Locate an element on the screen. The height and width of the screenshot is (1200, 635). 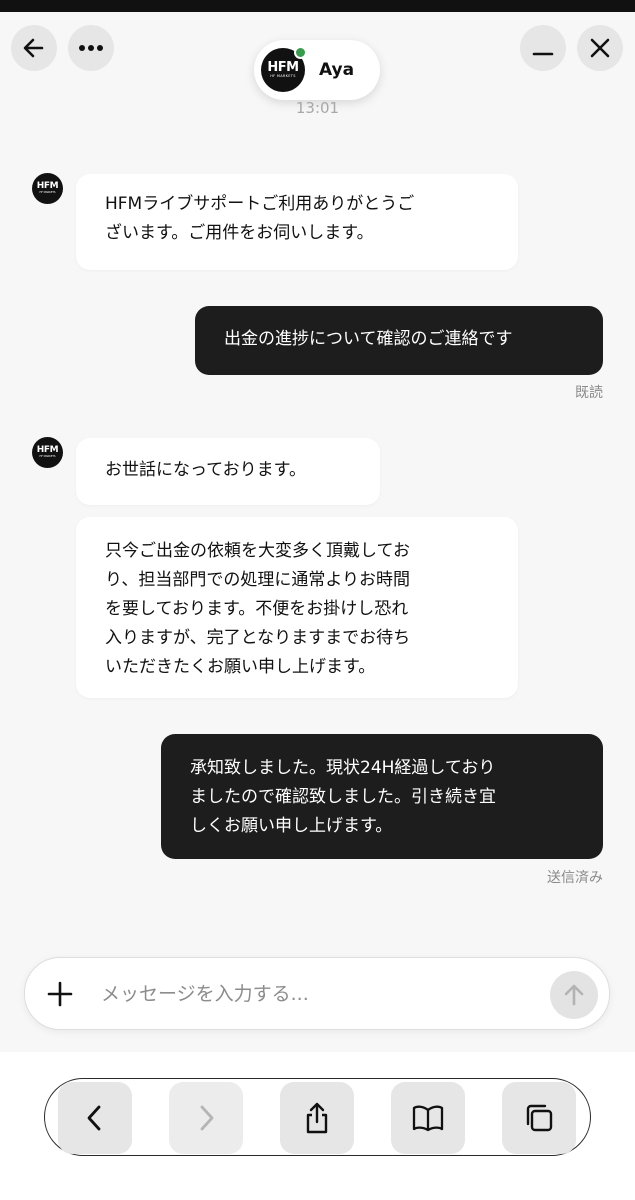
message-composer is located at coordinates (317, 993).